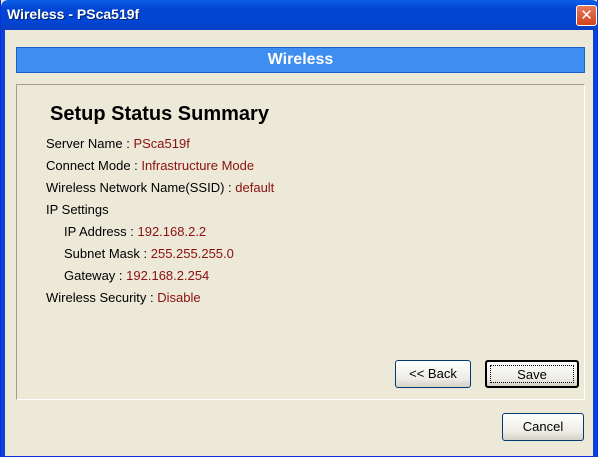 The image size is (598, 457). Describe the element at coordinates (92, 165) in the screenshot. I see `connect-mode-label: Connect Mode :` at that location.